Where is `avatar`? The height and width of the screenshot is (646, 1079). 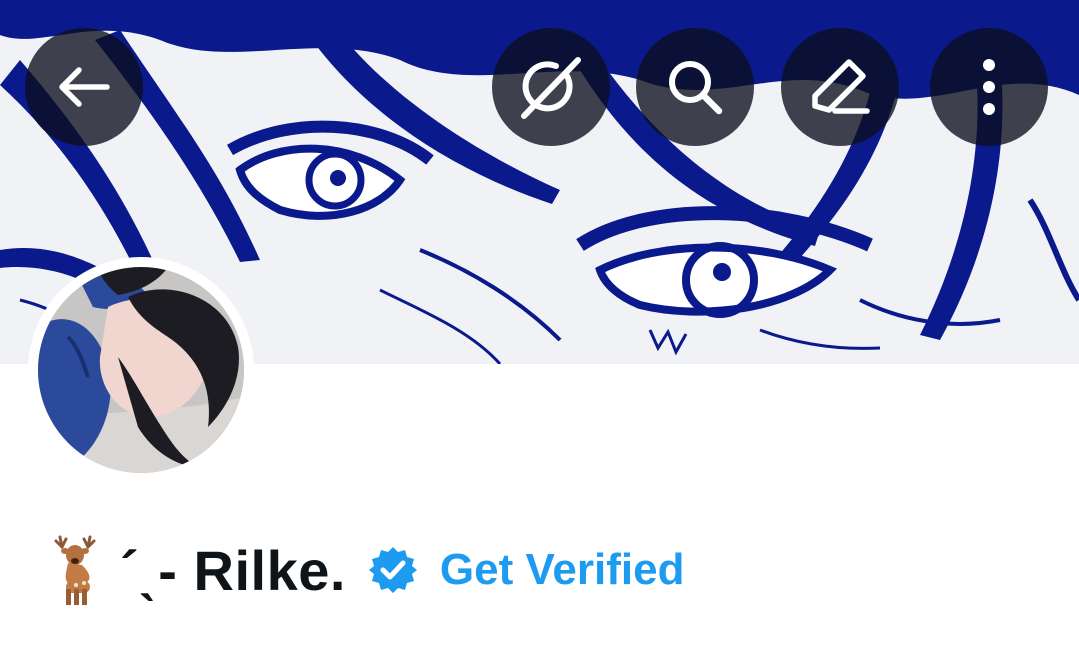
avatar is located at coordinates (141, 370).